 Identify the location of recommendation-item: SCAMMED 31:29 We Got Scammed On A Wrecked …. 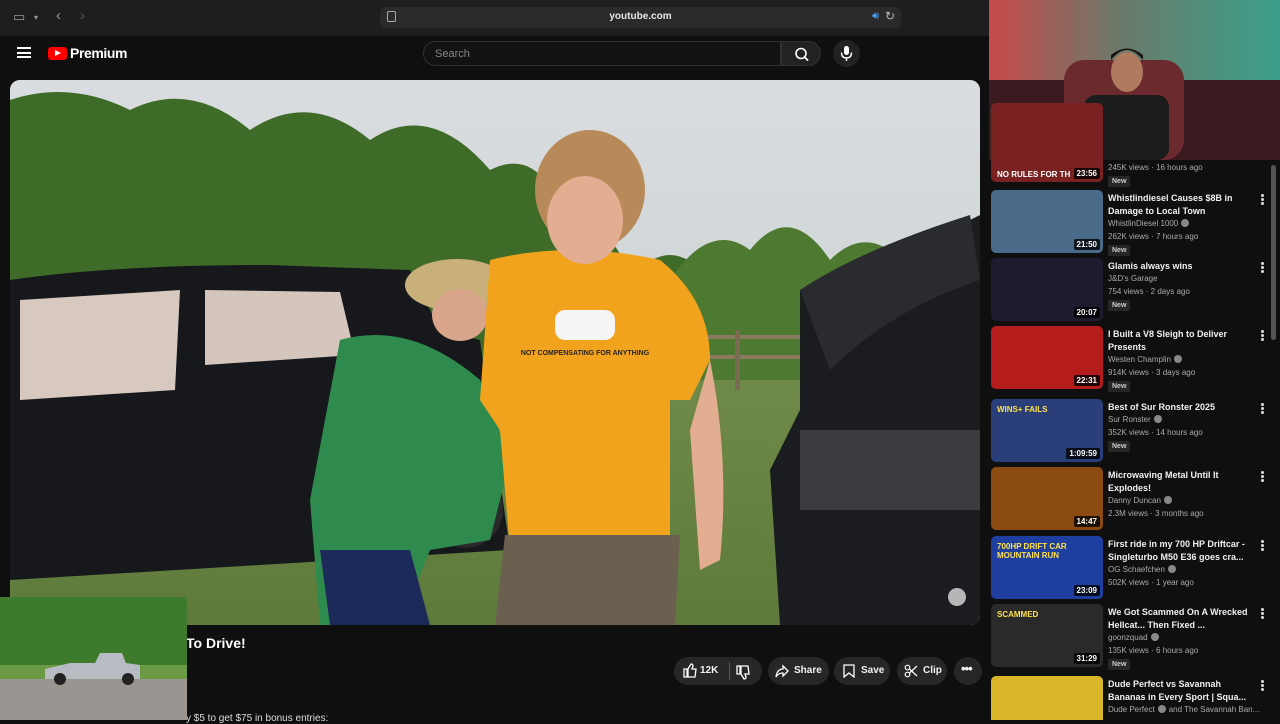
(1132, 637).